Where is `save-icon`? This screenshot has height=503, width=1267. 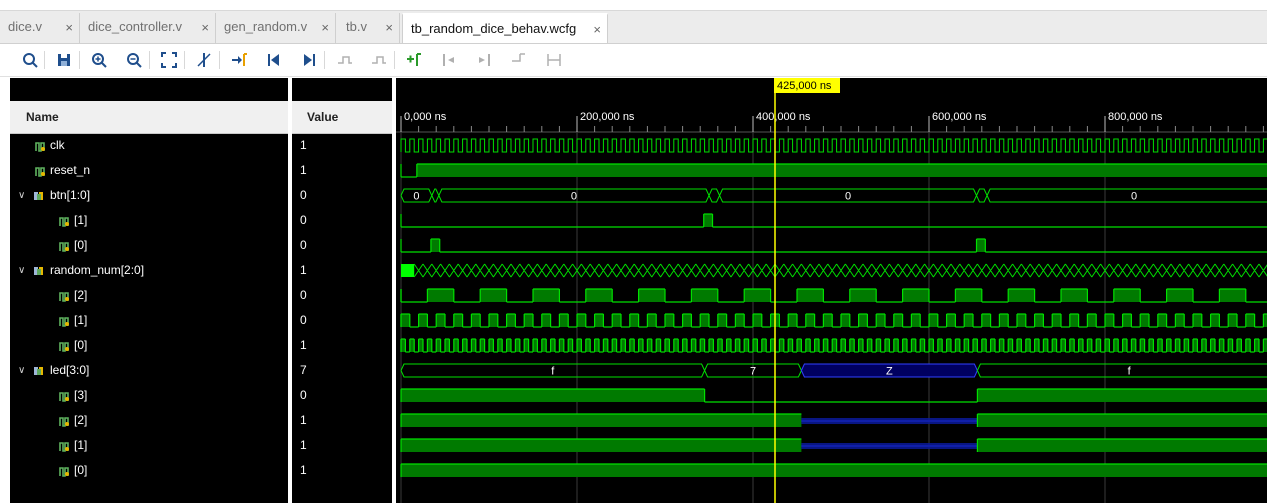
save-icon is located at coordinates (64, 60).